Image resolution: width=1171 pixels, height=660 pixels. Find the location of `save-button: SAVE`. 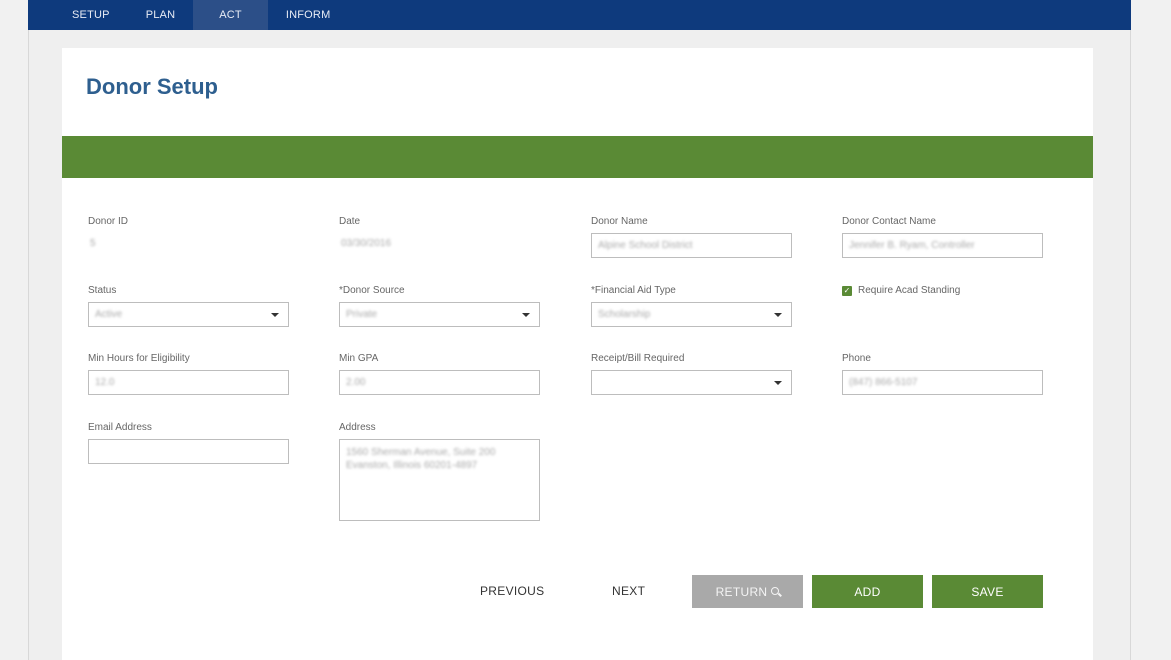

save-button: SAVE is located at coordinates (987, 591).